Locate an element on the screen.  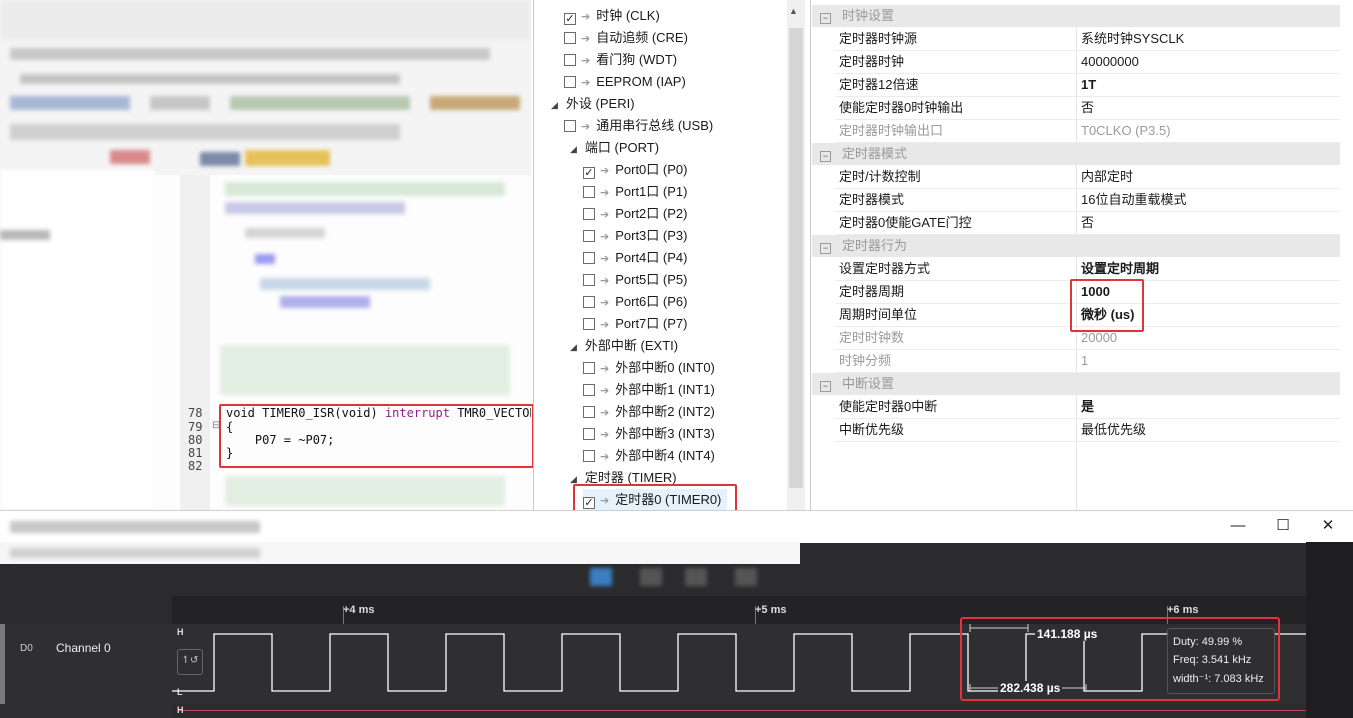
category-clock: − 时钟设置 is located at coordinates (1076, 16).